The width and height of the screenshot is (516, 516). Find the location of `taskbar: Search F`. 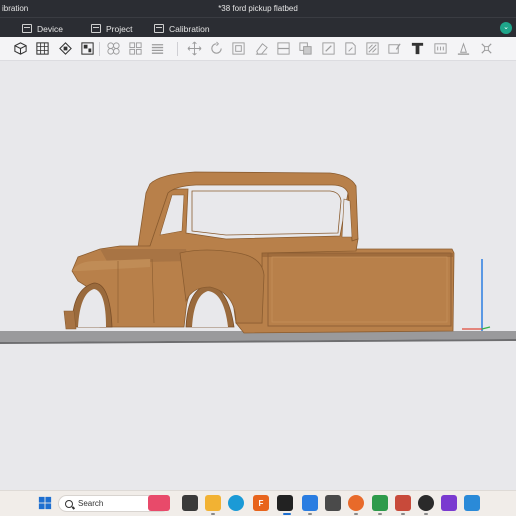

taskbar: Search F is located at coordinates (258, 503).